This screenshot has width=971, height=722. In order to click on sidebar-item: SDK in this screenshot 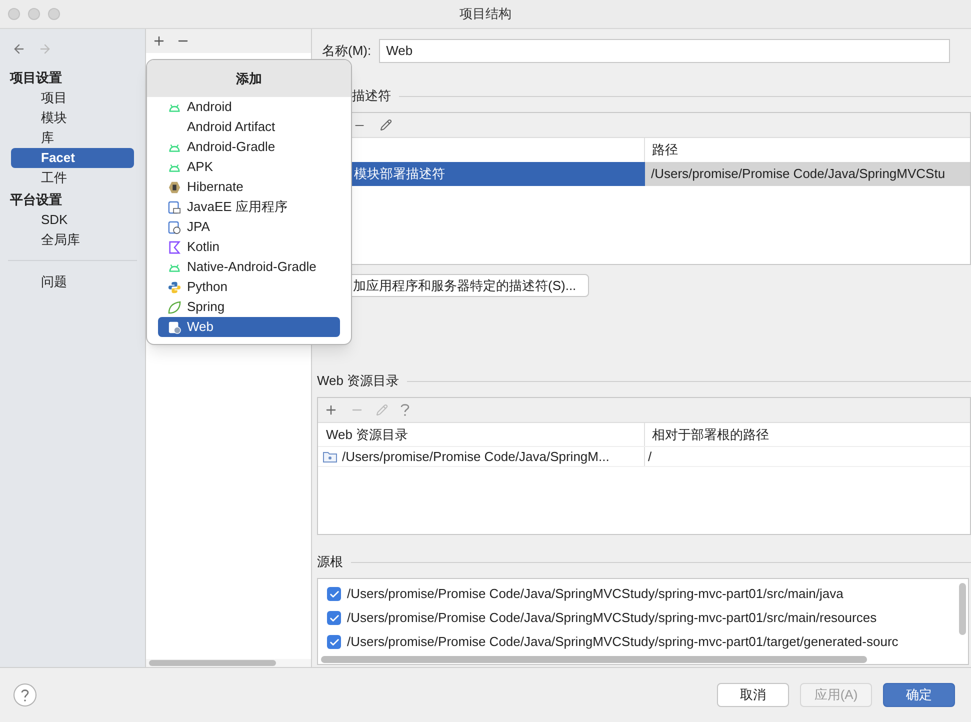, I will do `click(72, 220)`.